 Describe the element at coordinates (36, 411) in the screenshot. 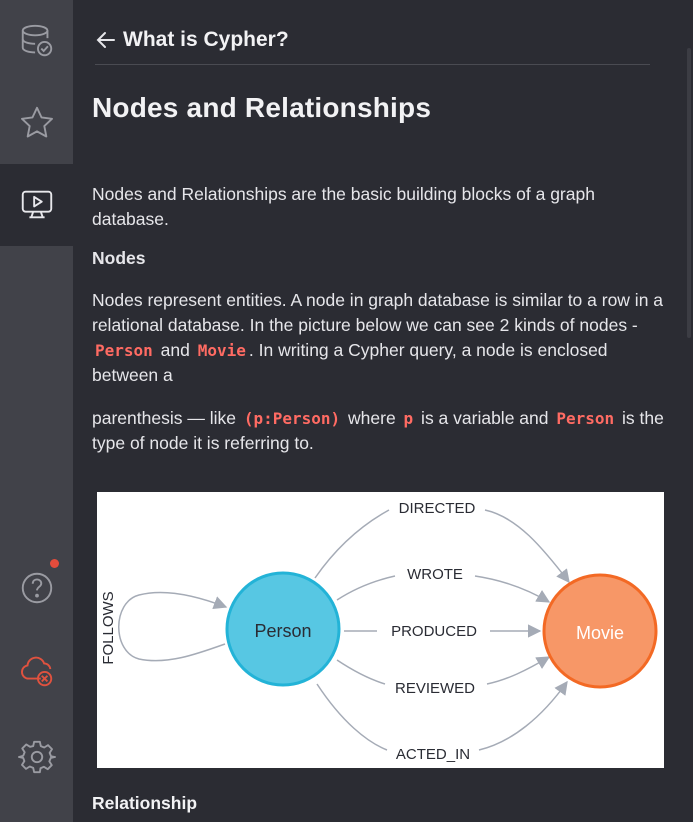

I see `sidebar` at that location.